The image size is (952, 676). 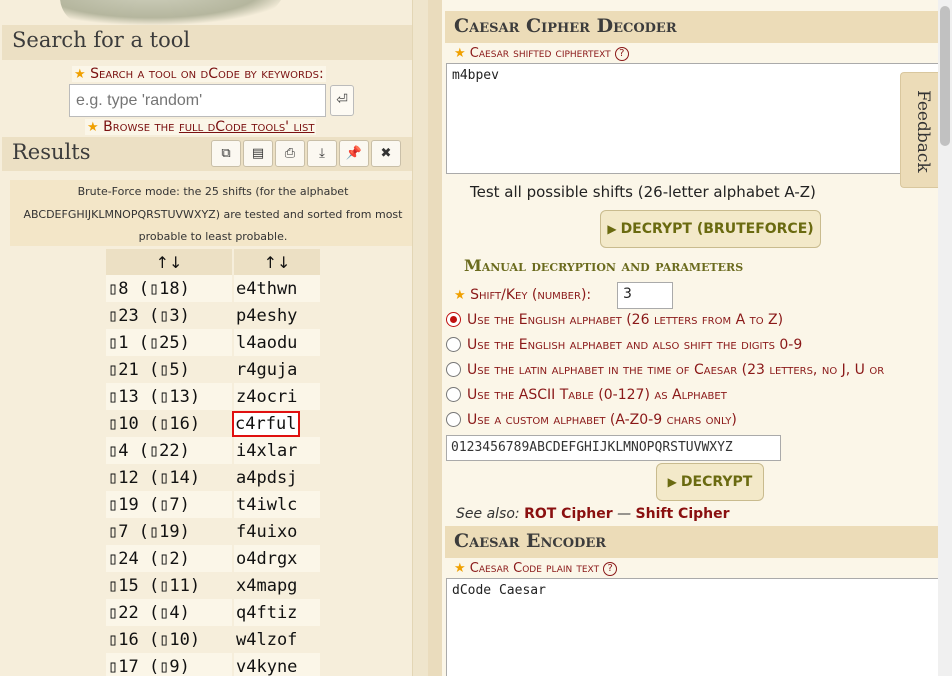 What do you see at coordinates (568, 514) in the screenshot?
I see `rot-cipher-link: ROT Cipher` at bounding box center [568, 514].